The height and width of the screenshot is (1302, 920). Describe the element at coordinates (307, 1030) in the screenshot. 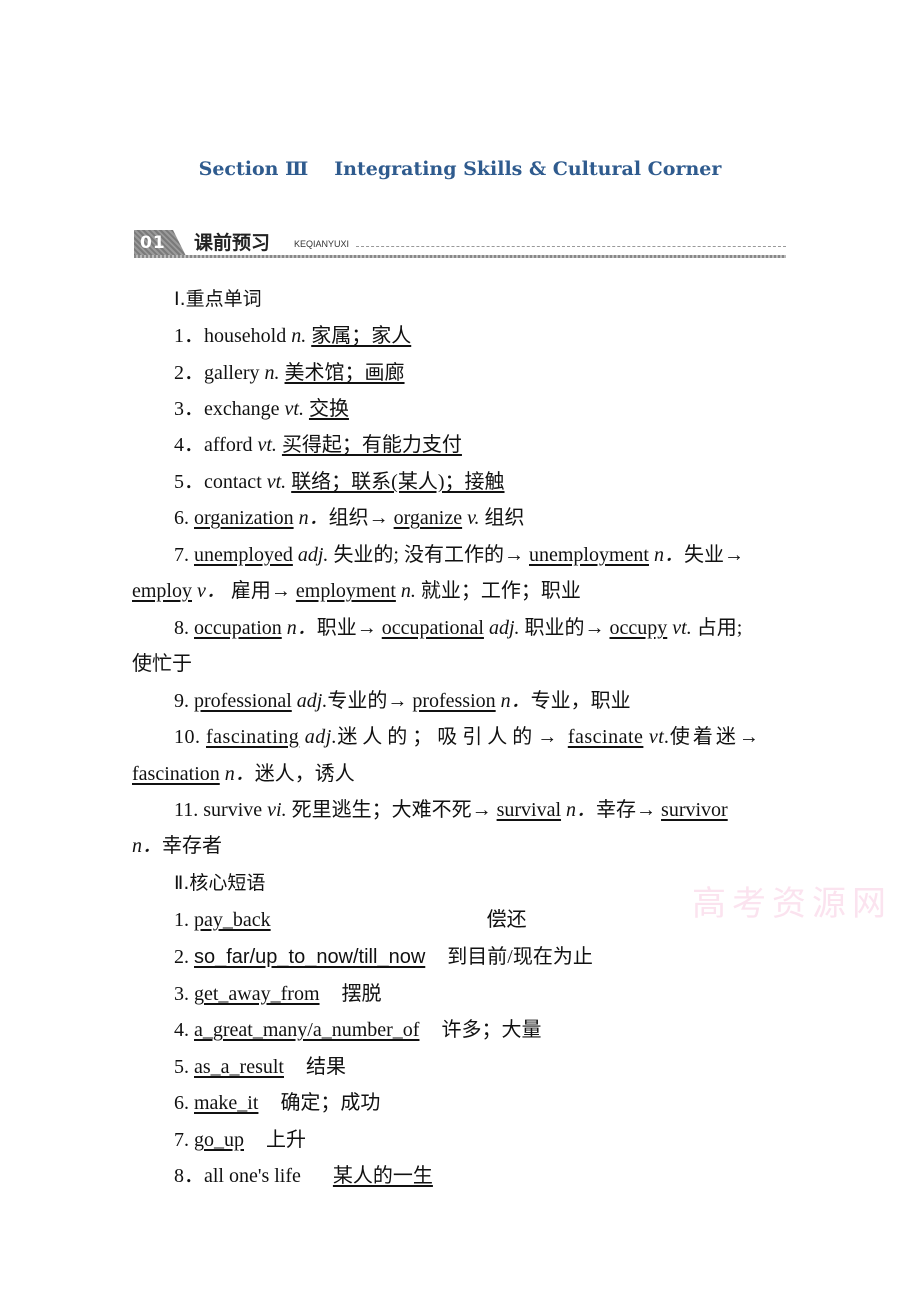

I see `answer-text: a_great_many/a_number_of` at that location.